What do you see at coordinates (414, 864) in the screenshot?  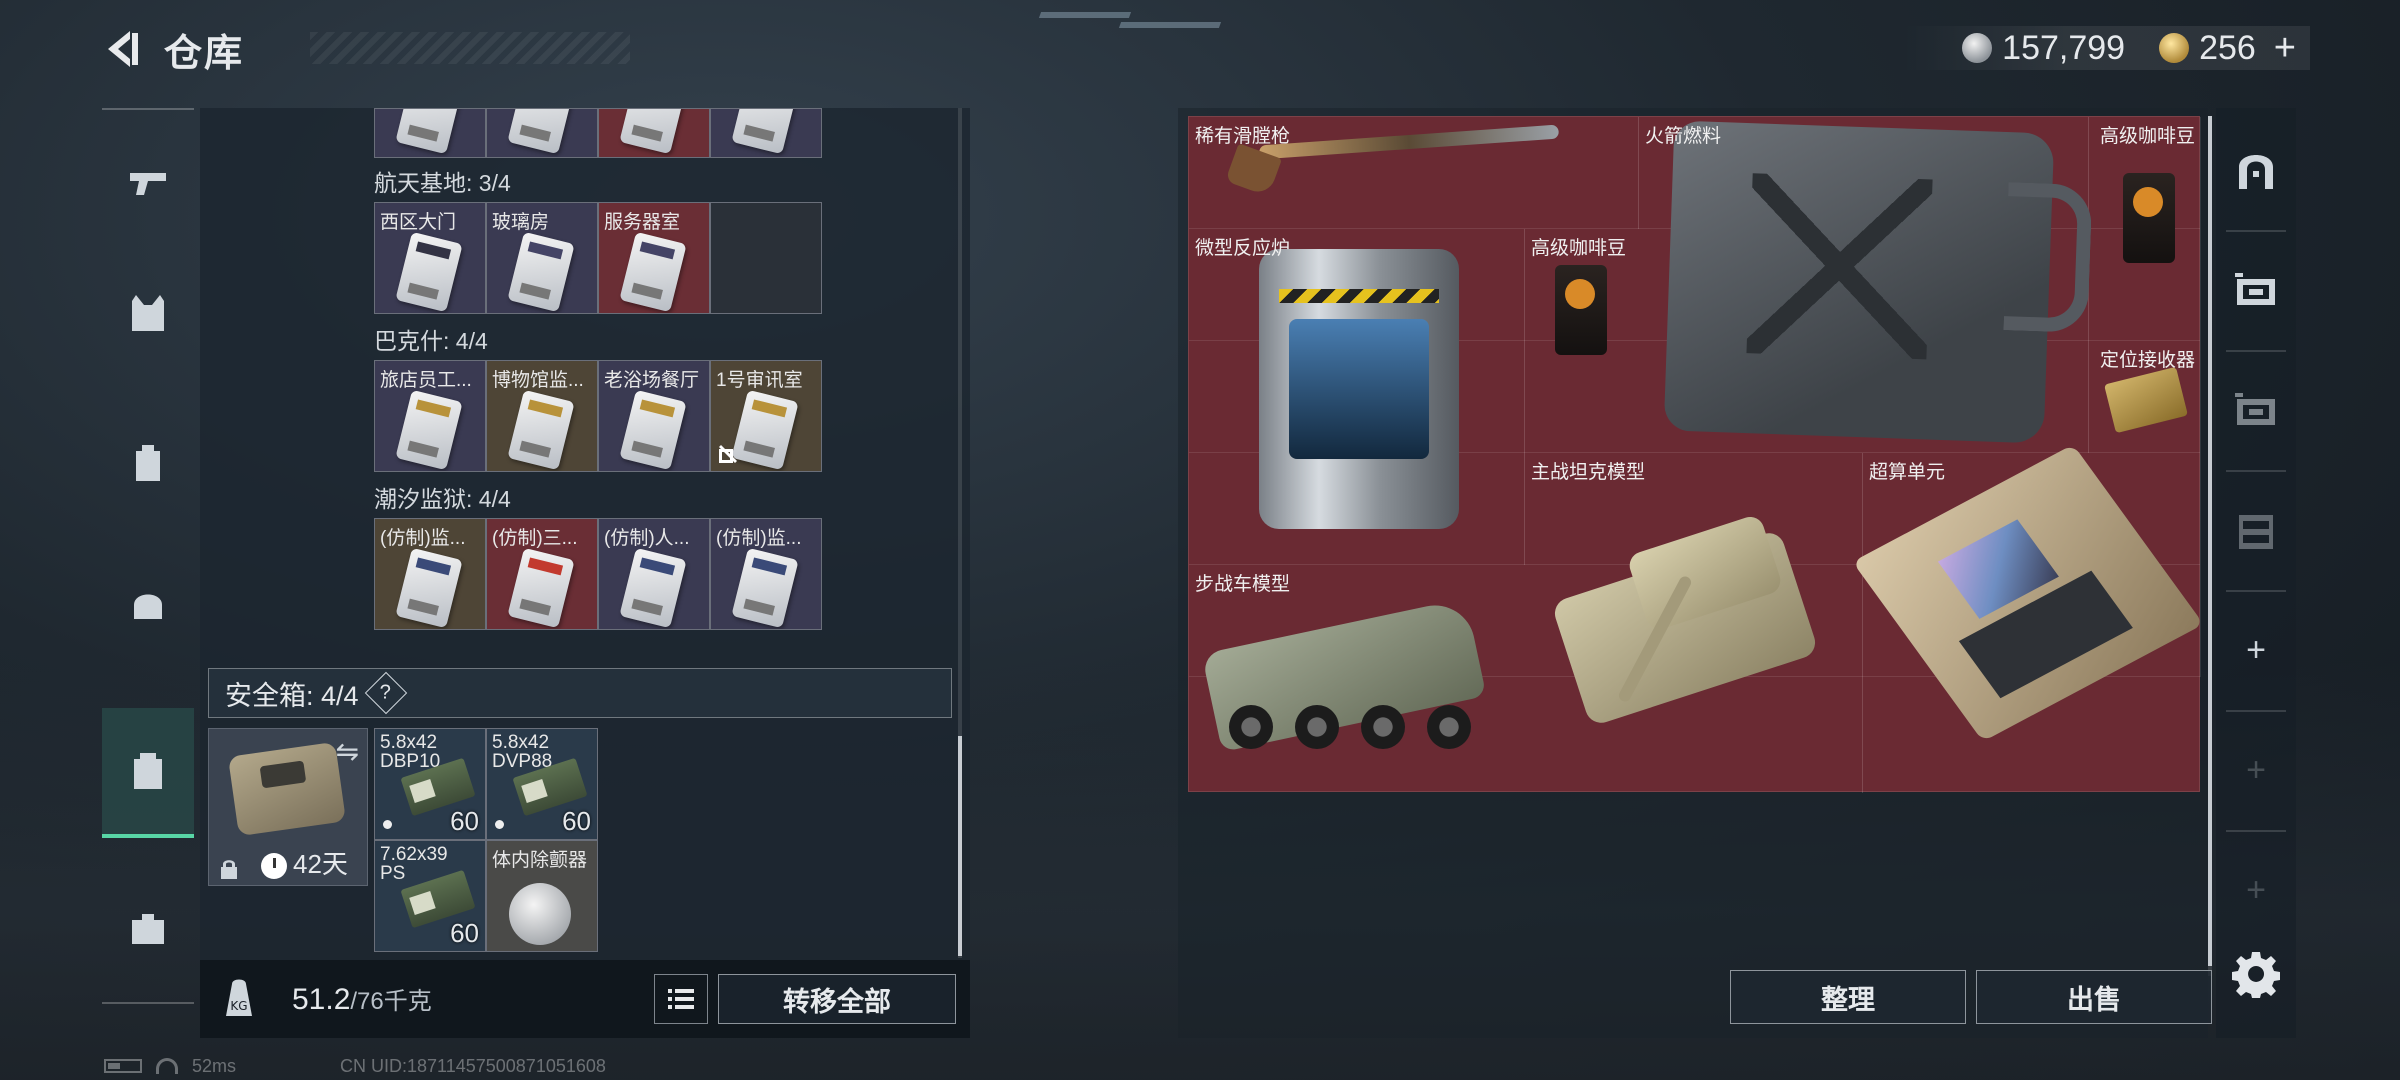 I see `ammo-label: 7.62x39 PS` at bounding box center [414, 864].